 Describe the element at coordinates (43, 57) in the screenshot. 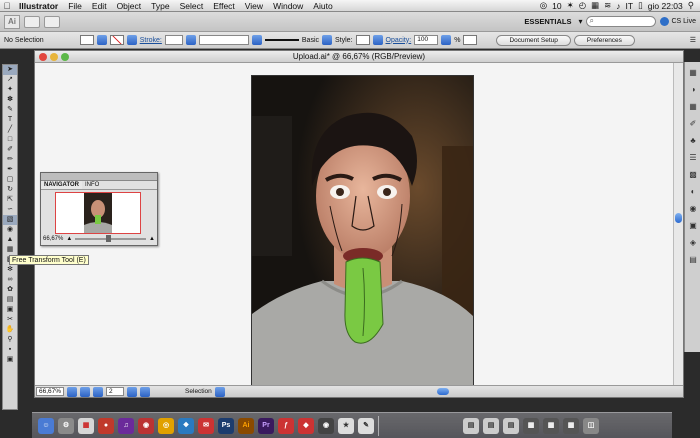

I see `close-icon` at that location.